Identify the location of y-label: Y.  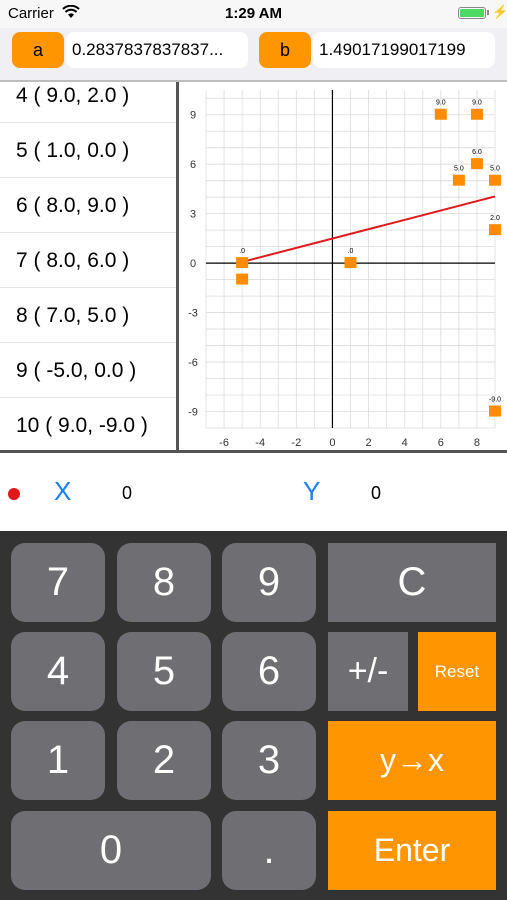
(312, 491).